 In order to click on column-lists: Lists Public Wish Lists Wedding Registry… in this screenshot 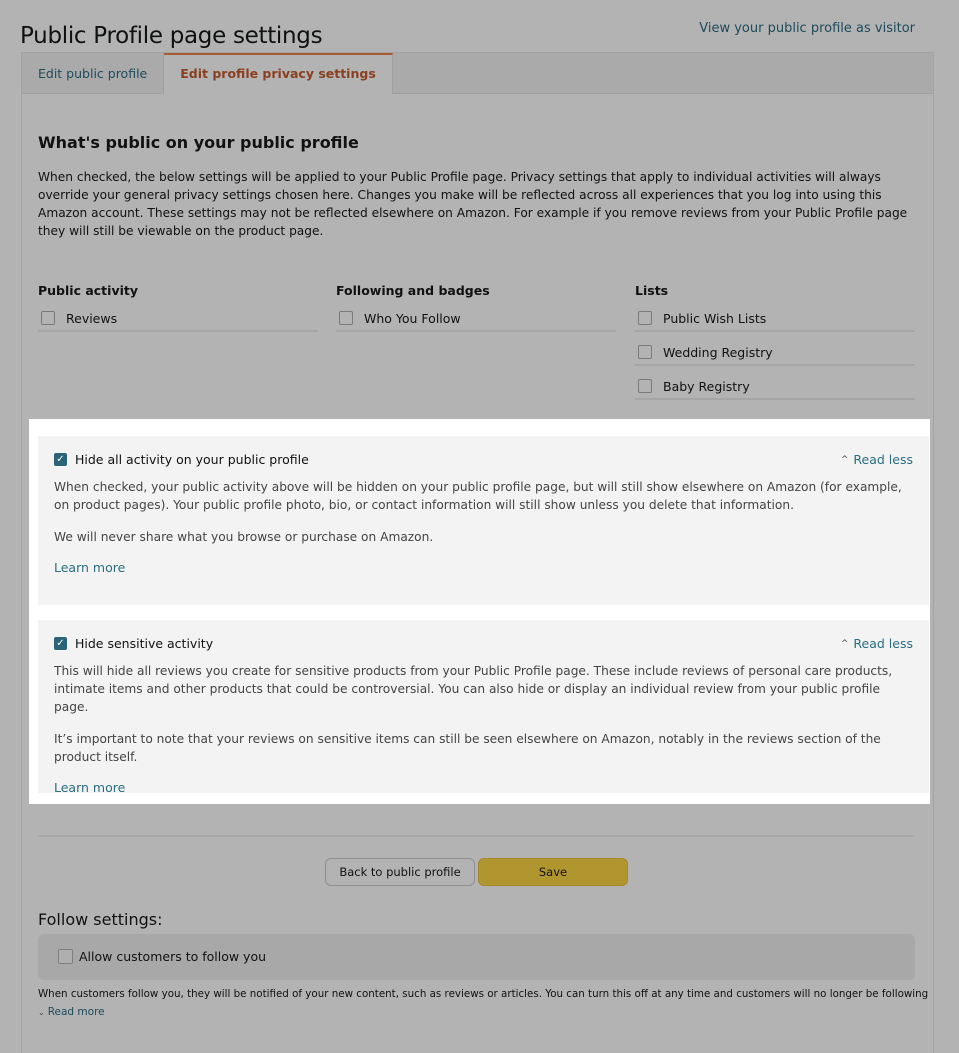, I will do `click(775, 345)`.